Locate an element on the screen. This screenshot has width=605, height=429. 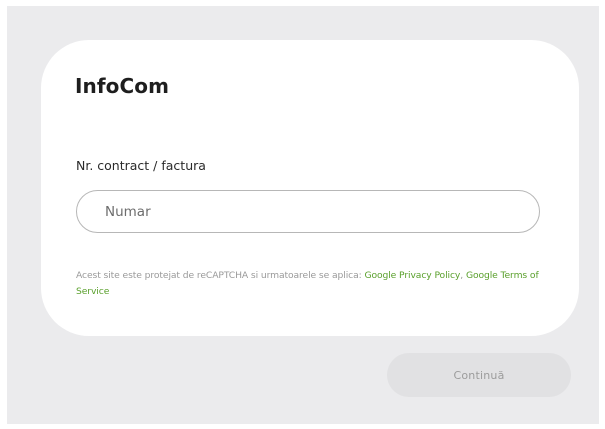
continue-button: Continuă is located at coordinates (479, 375).